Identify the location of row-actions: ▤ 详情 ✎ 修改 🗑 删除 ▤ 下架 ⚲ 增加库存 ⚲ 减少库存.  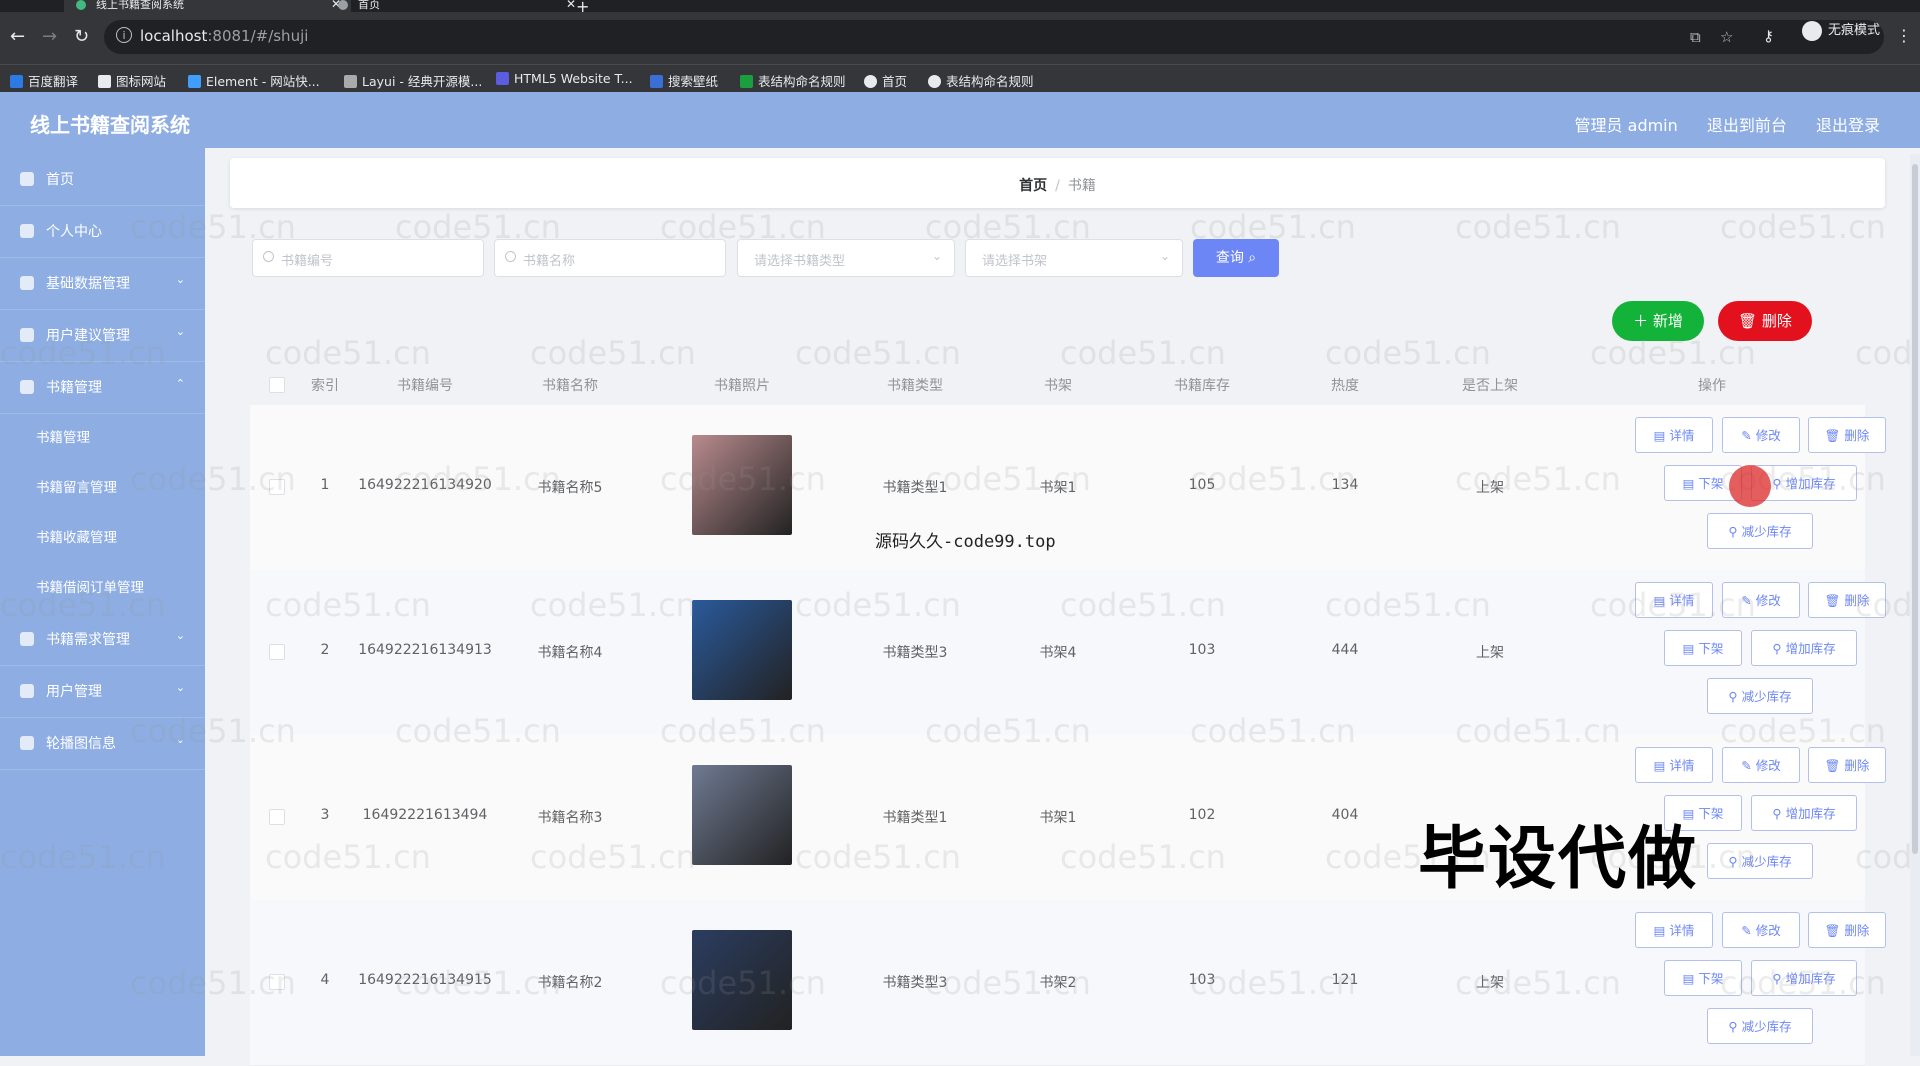
(1735, 982).